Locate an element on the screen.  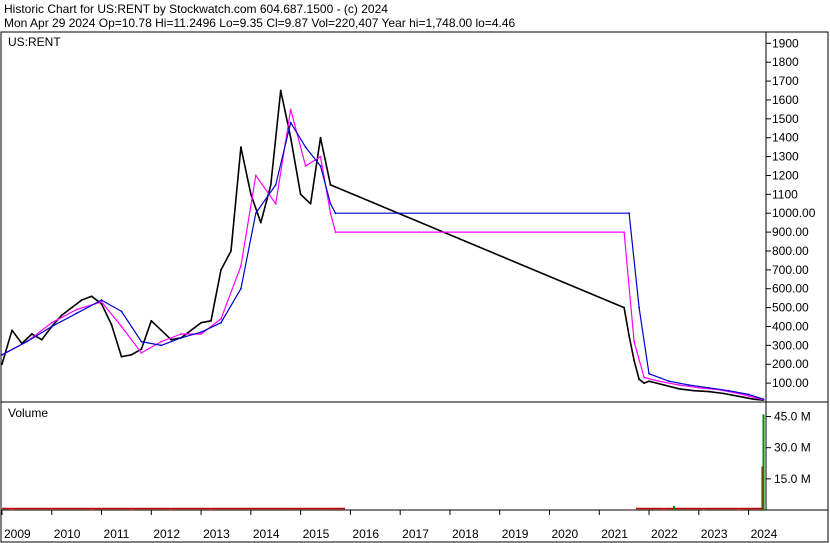
x-tick-label: 2023 is located at coordinates (714, 534).